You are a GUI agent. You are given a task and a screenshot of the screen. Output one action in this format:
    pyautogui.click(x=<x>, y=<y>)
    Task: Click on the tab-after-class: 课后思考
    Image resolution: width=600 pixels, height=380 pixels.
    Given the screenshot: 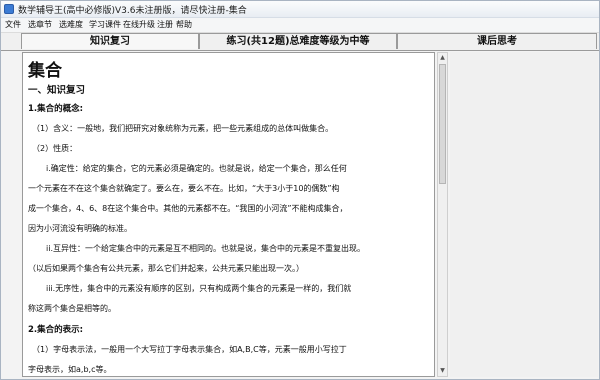 What is the action you would take?
    pyautogui.click(x=497, y=41)
    